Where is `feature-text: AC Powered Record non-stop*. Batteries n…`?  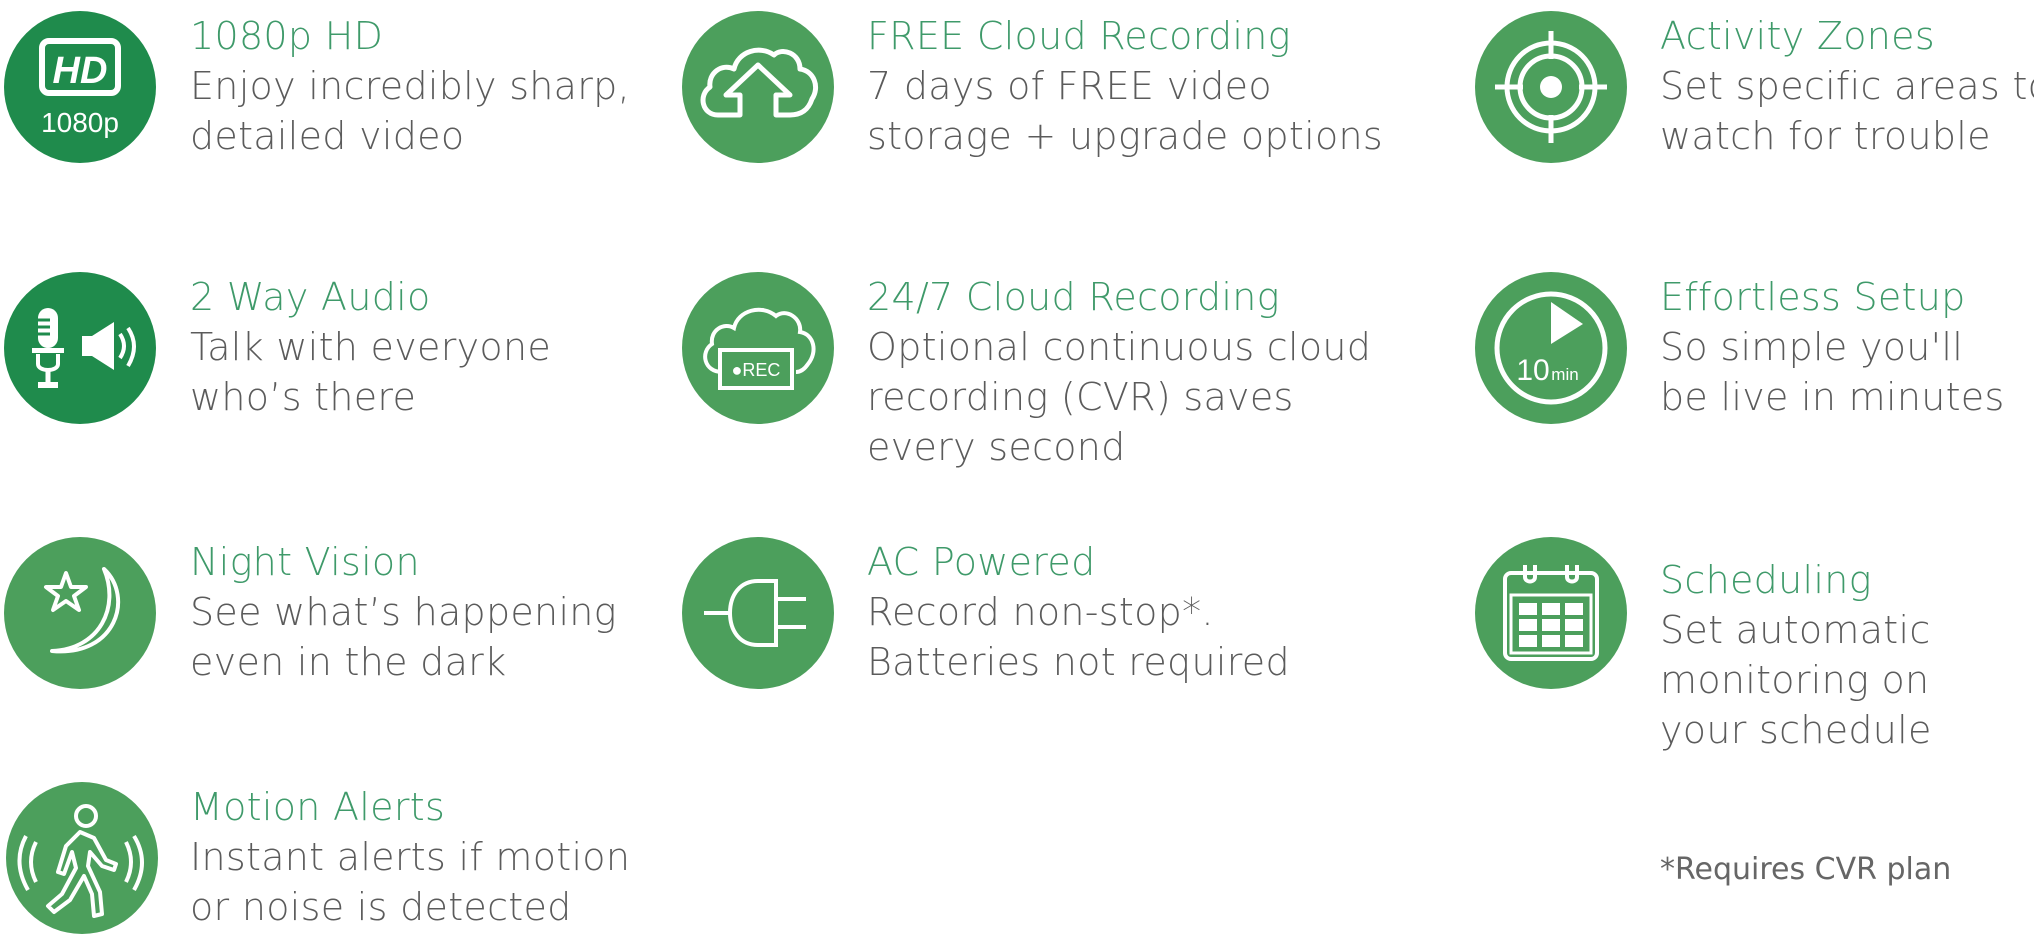 feature-text: AC Powered Record non-stop*. Batteries n… is located at coordinates (1078, 612).